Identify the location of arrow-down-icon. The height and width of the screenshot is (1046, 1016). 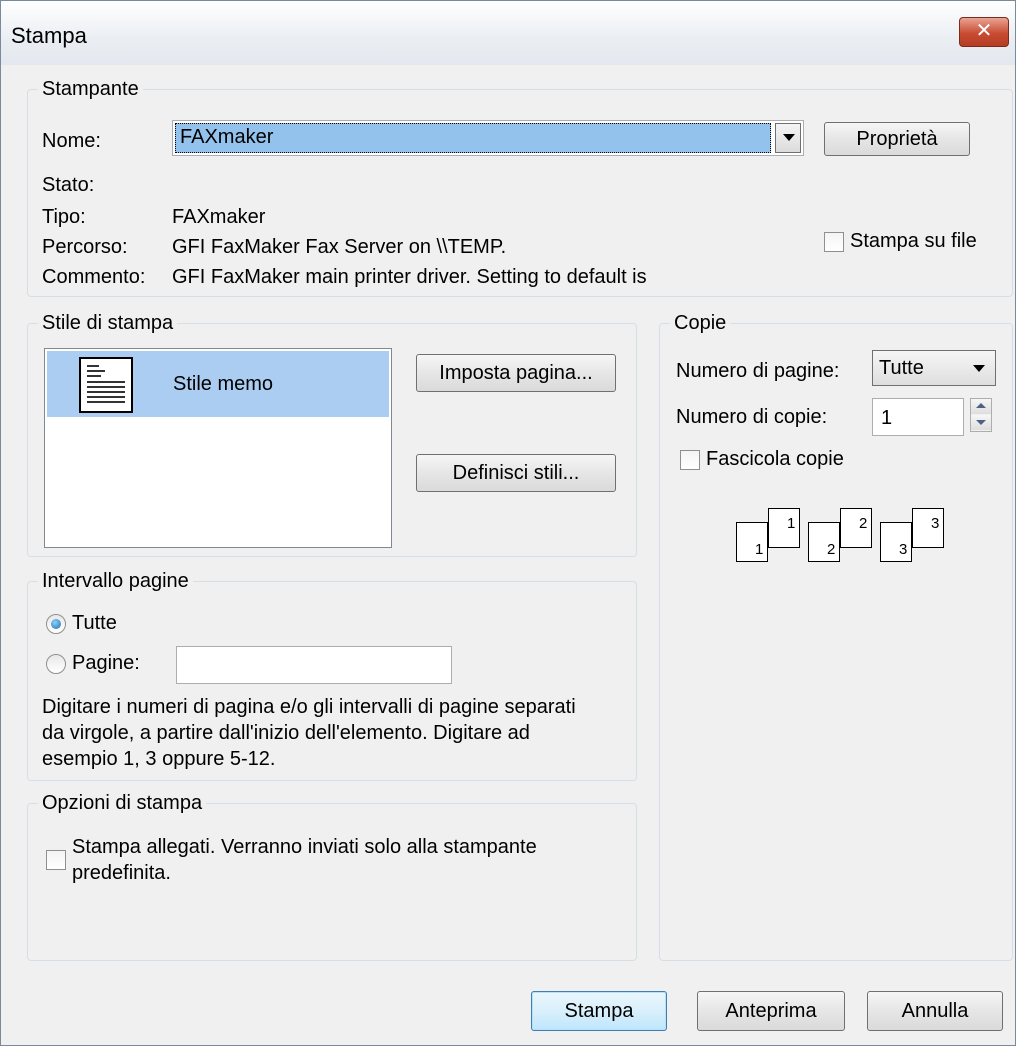
(981, 422).